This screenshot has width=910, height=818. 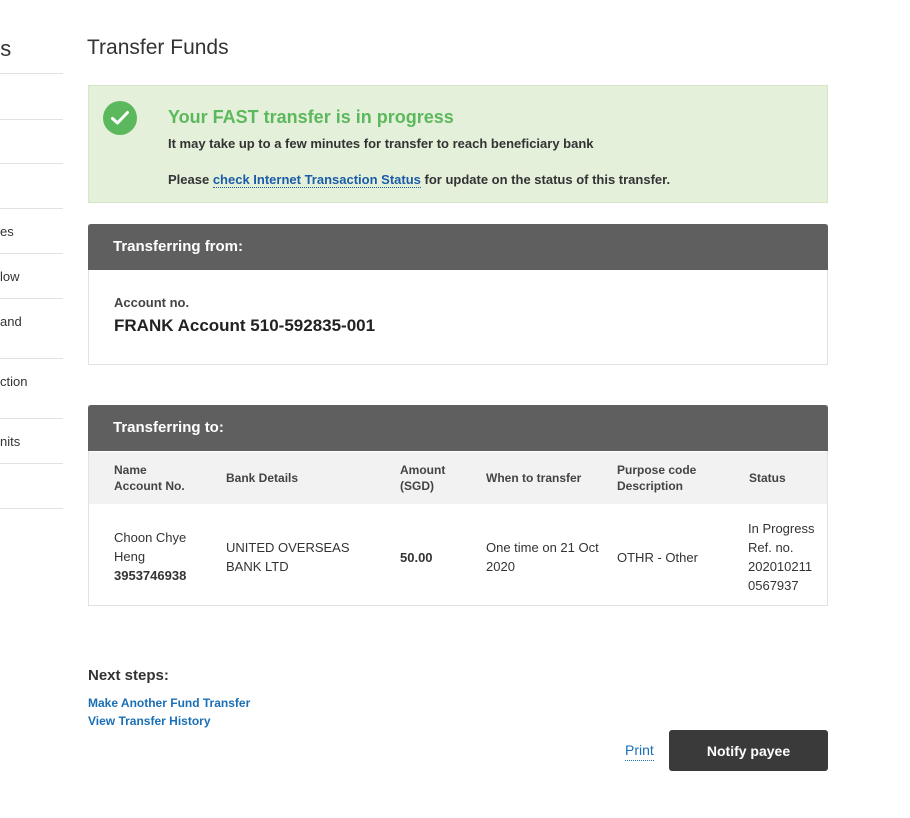 I want to click on column-name: Name Account No., so click(x=149, y=478).